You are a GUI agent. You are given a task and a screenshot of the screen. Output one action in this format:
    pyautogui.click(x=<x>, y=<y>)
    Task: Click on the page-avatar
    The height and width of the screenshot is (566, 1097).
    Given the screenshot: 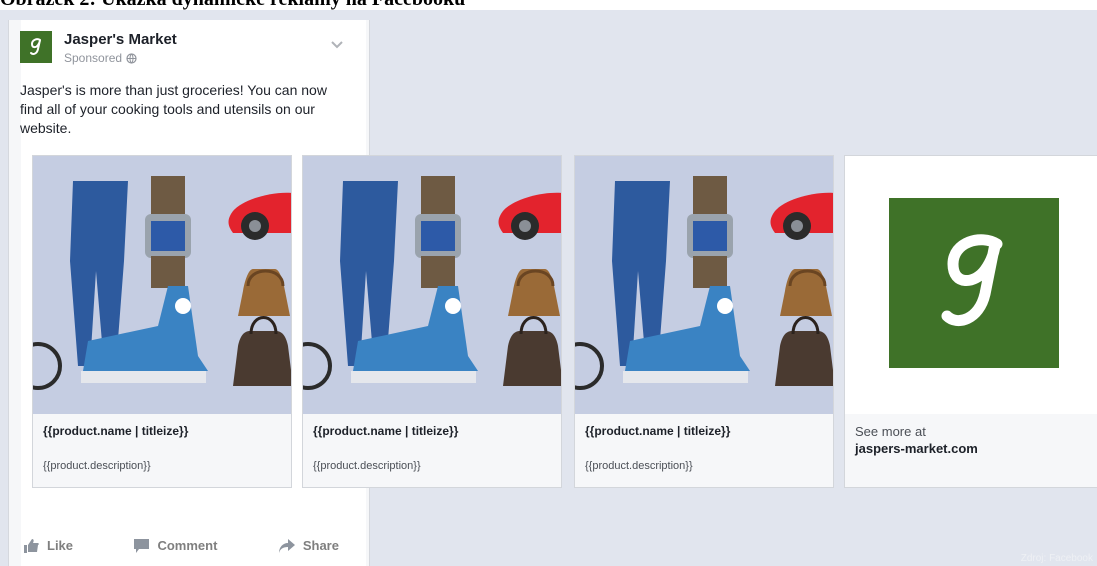 What is the action you would take?
    pyautogui.click(x=36, y=47)
    